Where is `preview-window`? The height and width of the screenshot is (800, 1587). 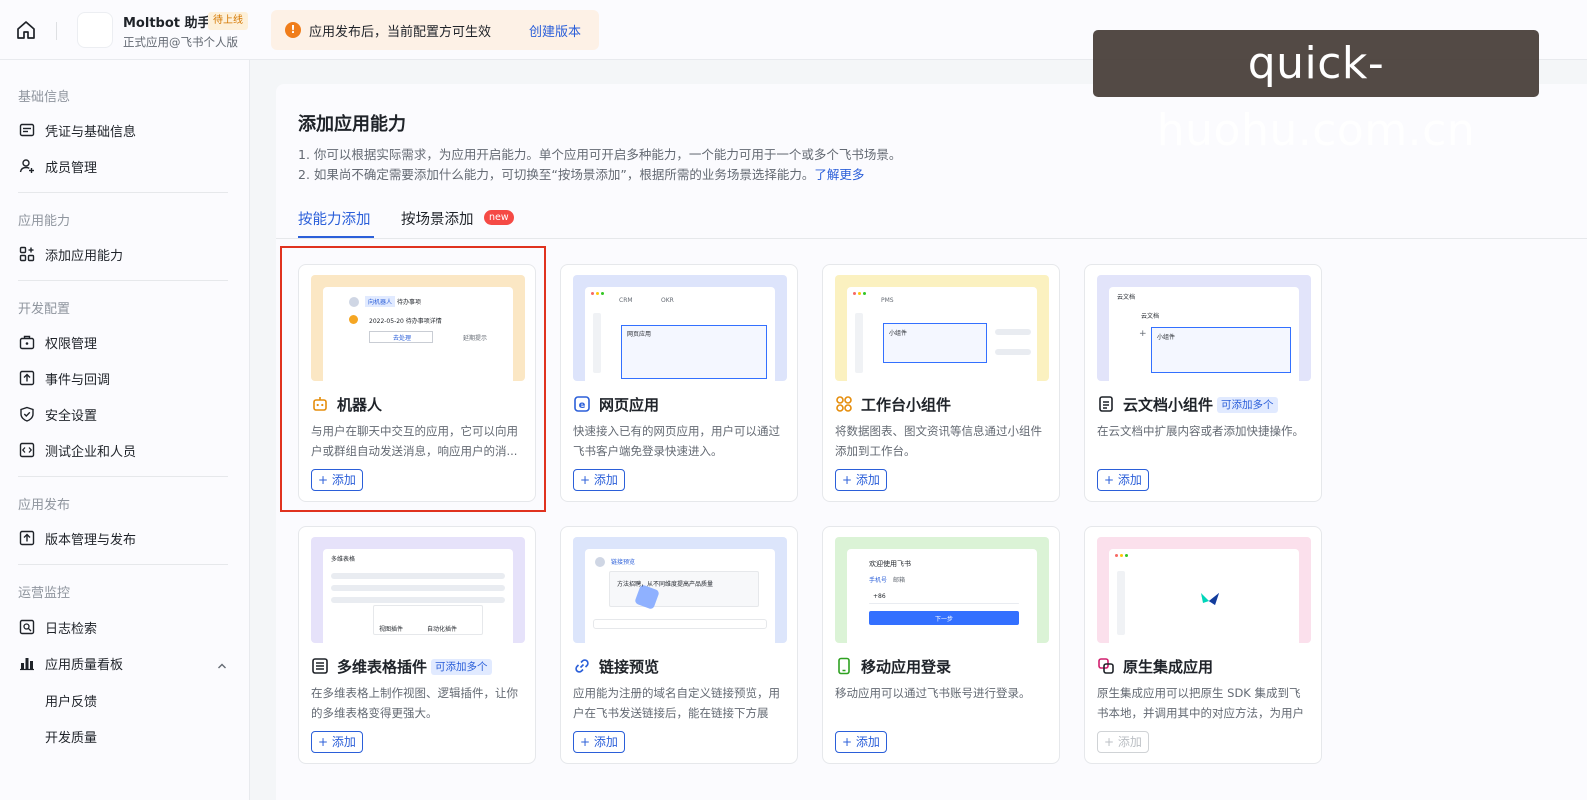
preview-window is located at coordinates (1204, 596).